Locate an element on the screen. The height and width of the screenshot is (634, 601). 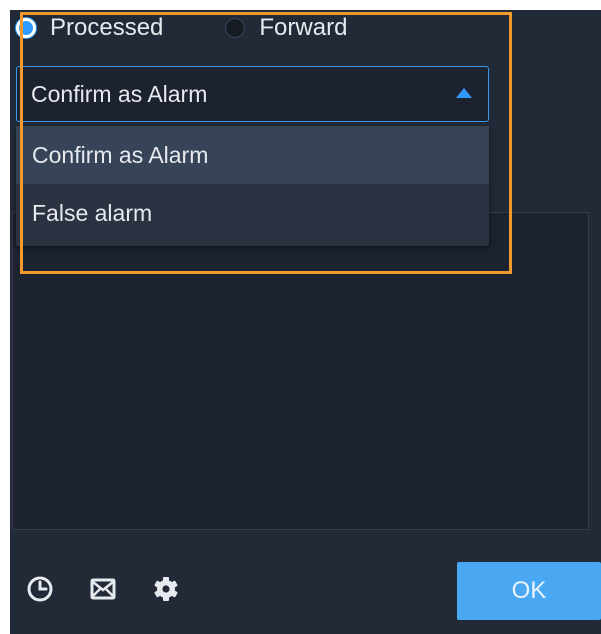
select-value: Confirm as Alarm is located at coordinates (119, 93).